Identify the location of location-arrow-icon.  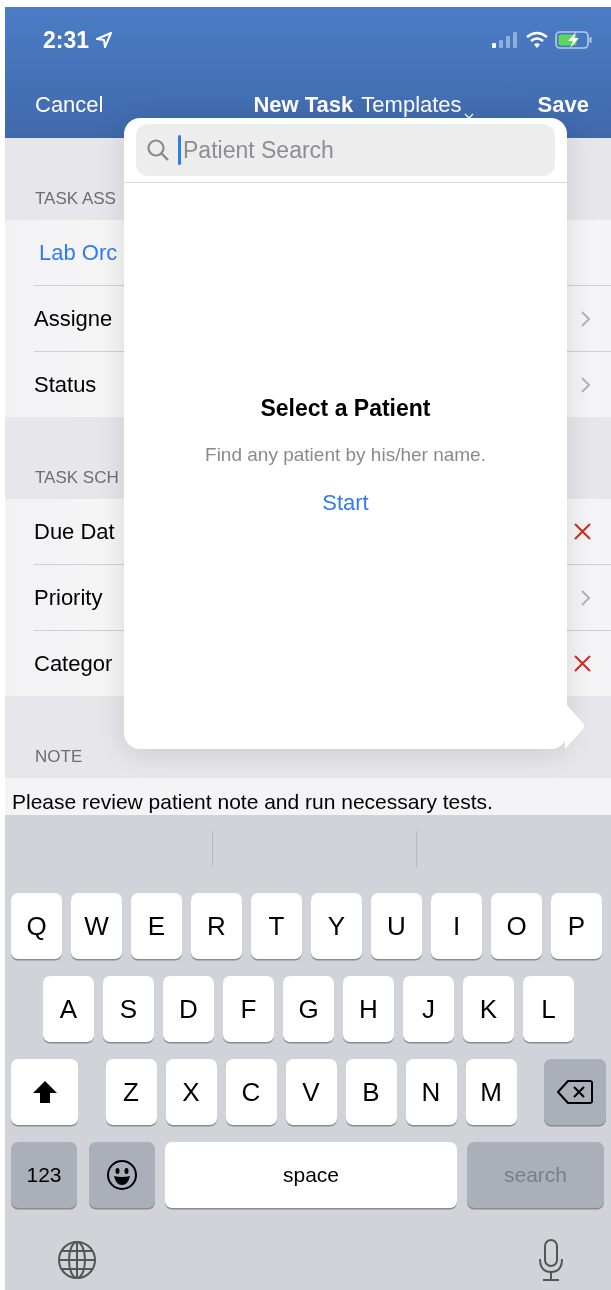
(104, 40).